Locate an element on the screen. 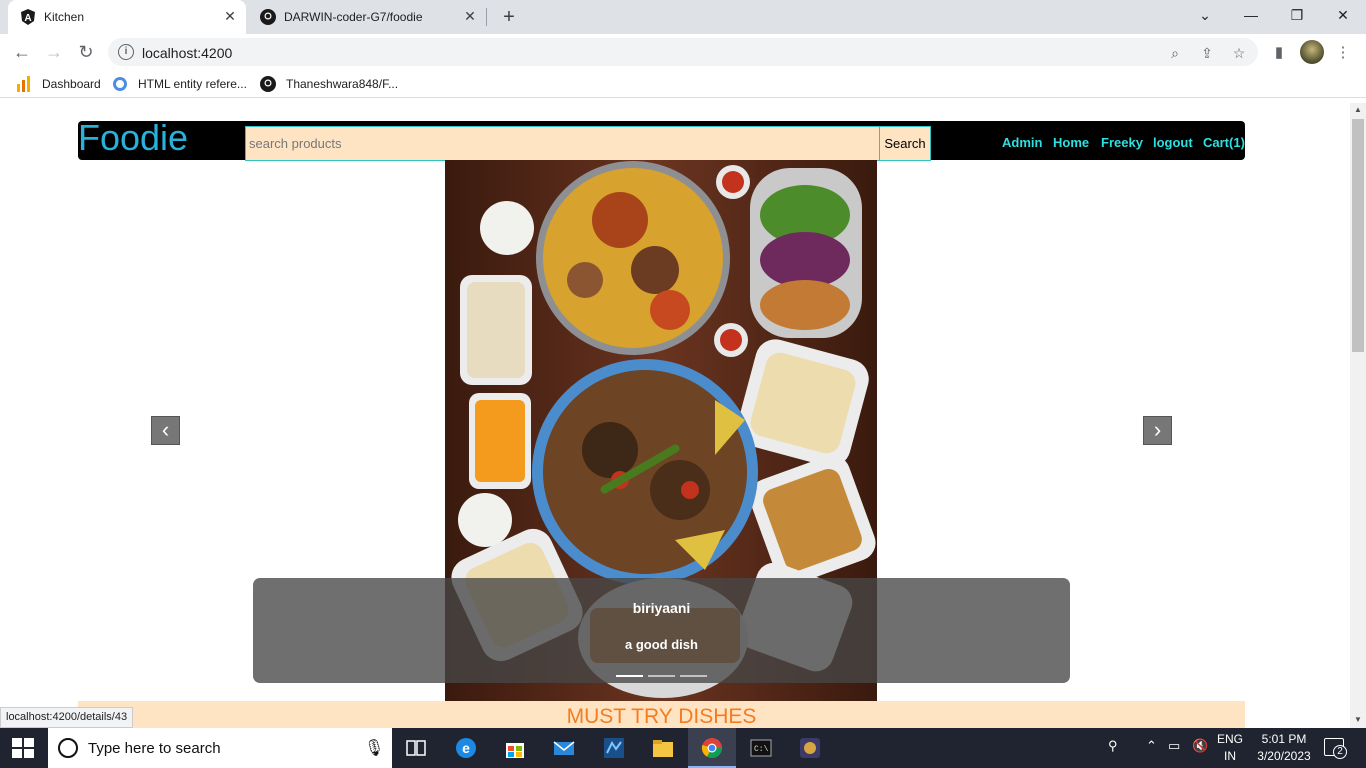 The image size is (1366, 768). search-input: search products is located at coordinates (562, 143).